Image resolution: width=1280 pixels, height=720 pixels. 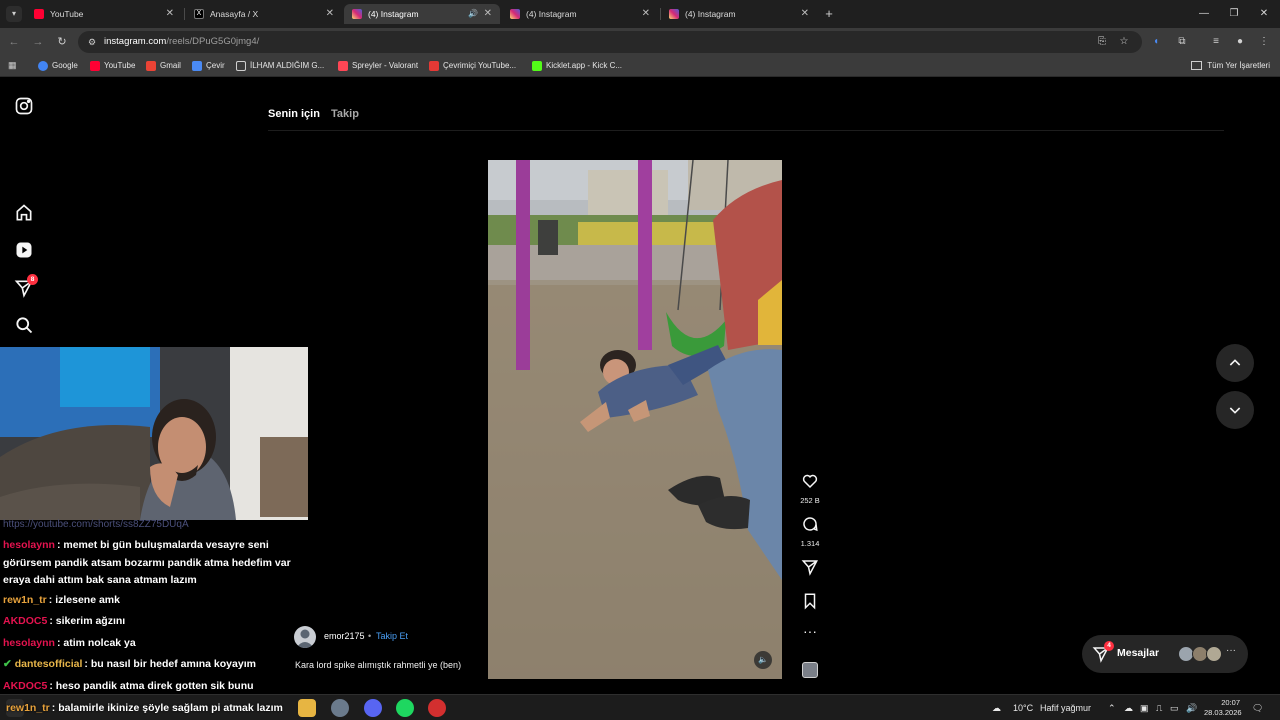 I want to click on author-username: emor2175, so click(x=344, y=636).